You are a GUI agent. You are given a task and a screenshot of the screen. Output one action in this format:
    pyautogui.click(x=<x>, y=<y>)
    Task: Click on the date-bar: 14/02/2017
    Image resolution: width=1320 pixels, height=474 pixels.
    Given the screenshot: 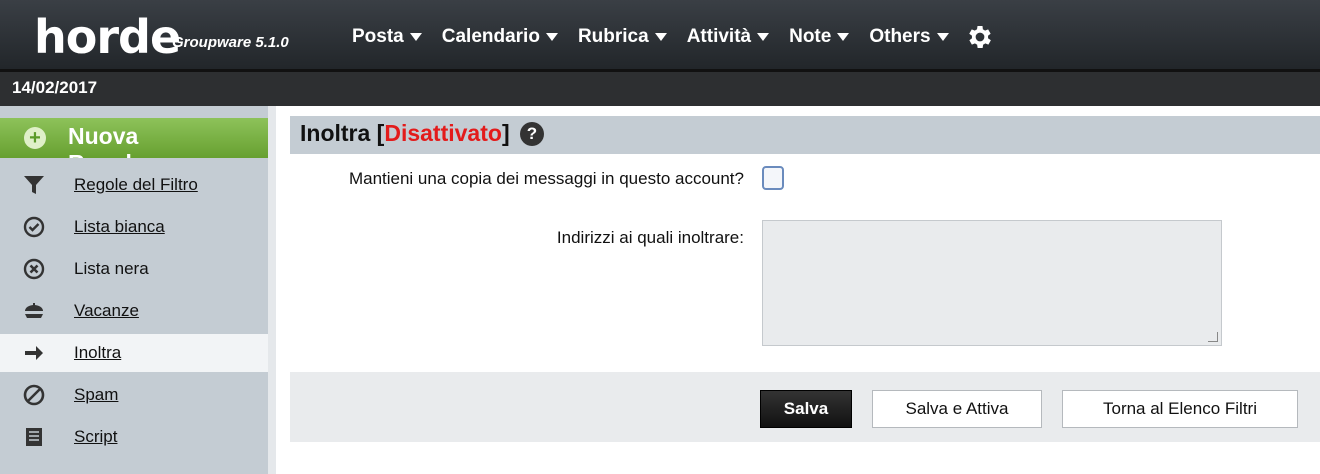 What is the action you would take?
    pyautogui.click(x=660, y=89)
    